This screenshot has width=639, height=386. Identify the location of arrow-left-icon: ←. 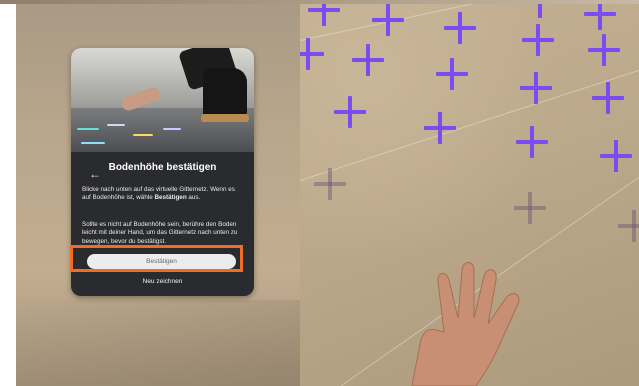
(95, 174).